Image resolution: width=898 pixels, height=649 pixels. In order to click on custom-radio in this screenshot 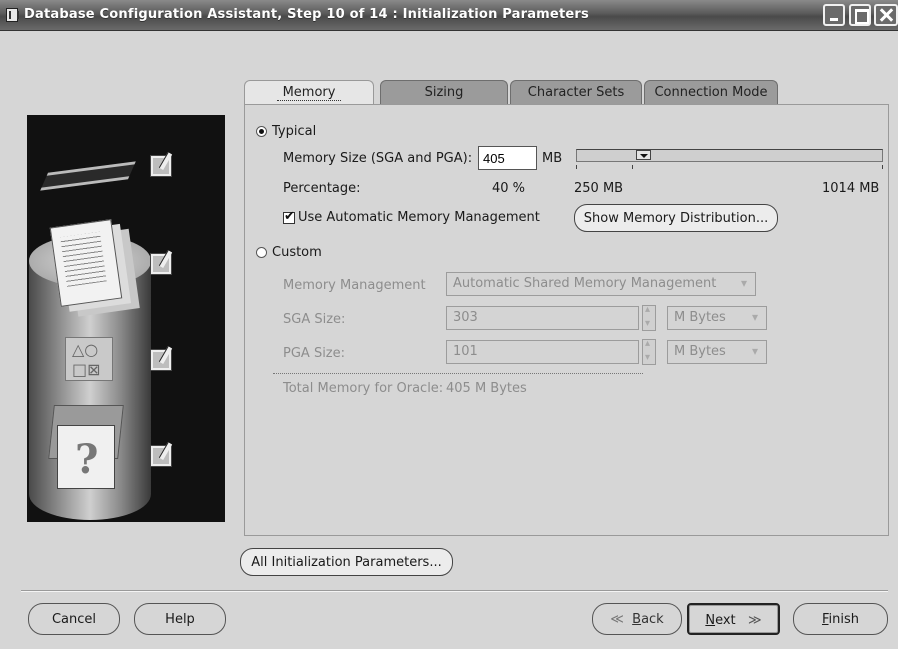, I will do `click(261, 252)`.